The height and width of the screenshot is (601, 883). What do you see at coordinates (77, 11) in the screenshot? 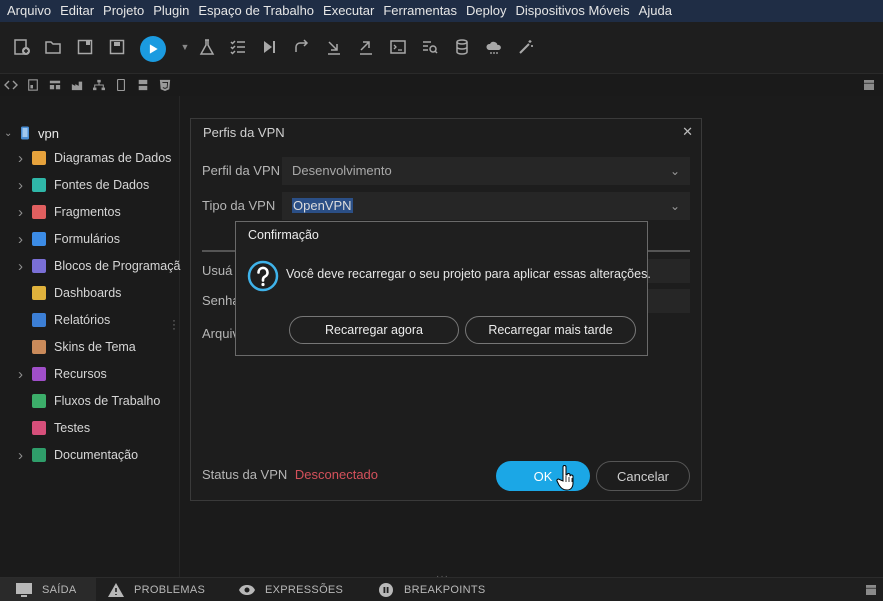
I see `menu-editar: Editar` at bounding box center [77, 11].